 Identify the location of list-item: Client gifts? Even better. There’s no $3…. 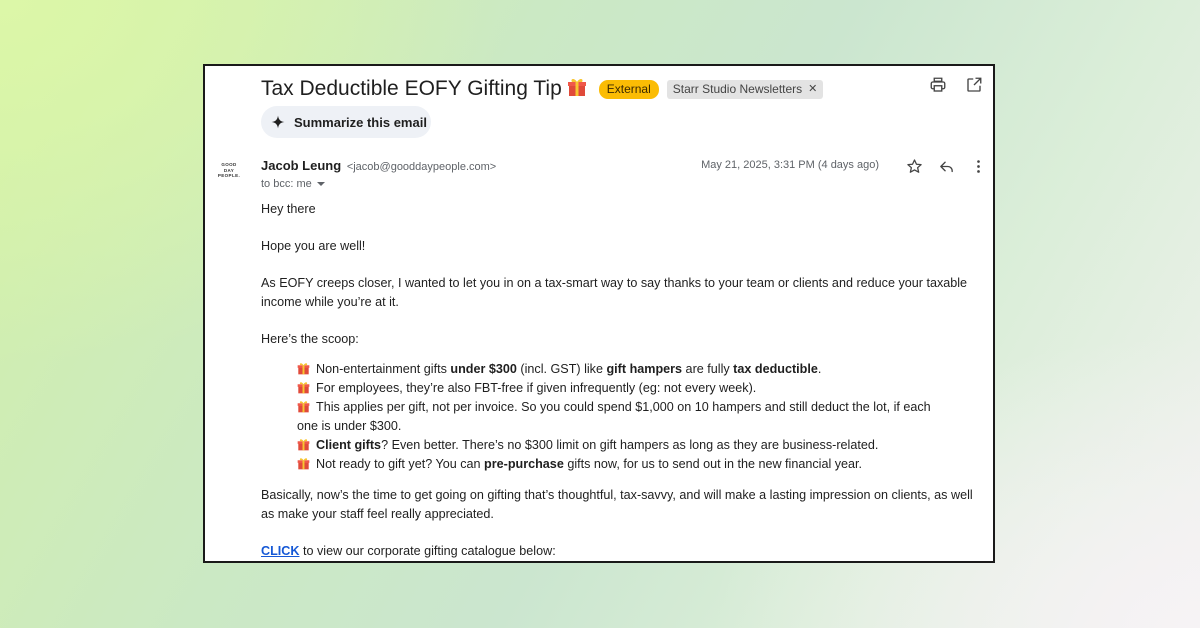
(622, 445).